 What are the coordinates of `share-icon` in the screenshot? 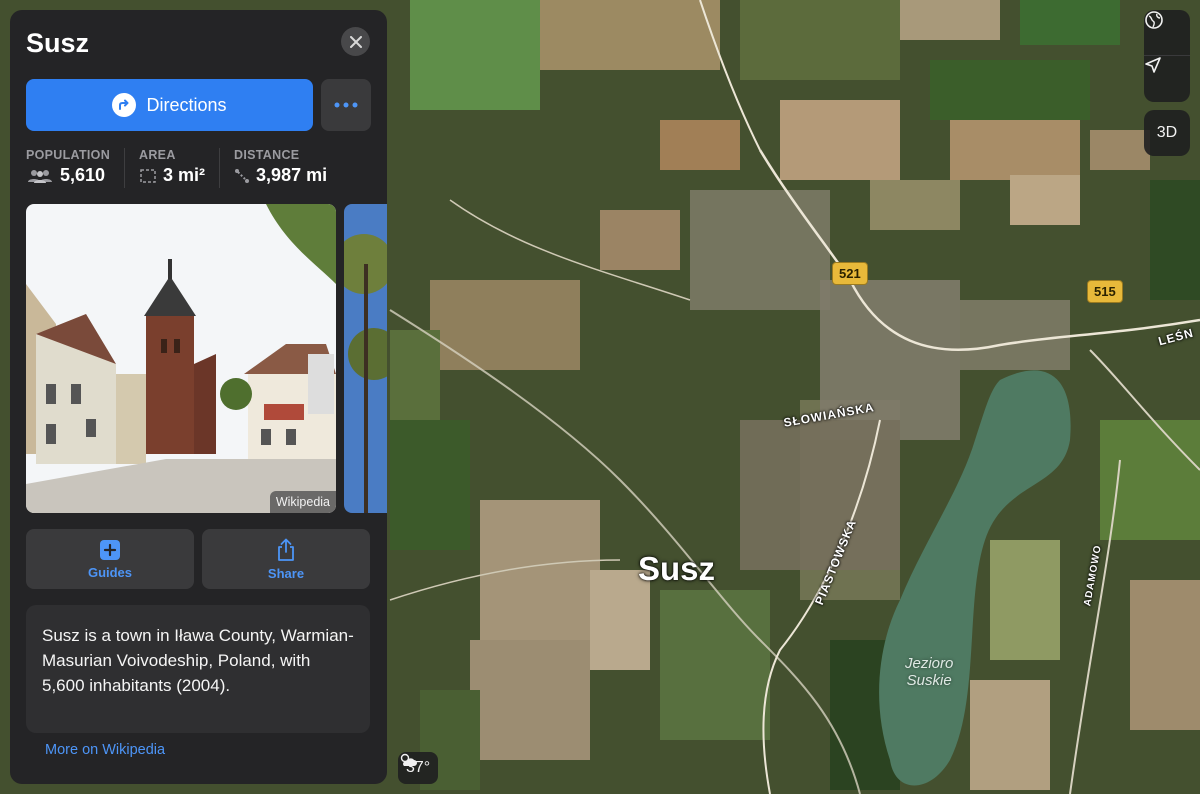 It's located at (286, 549).